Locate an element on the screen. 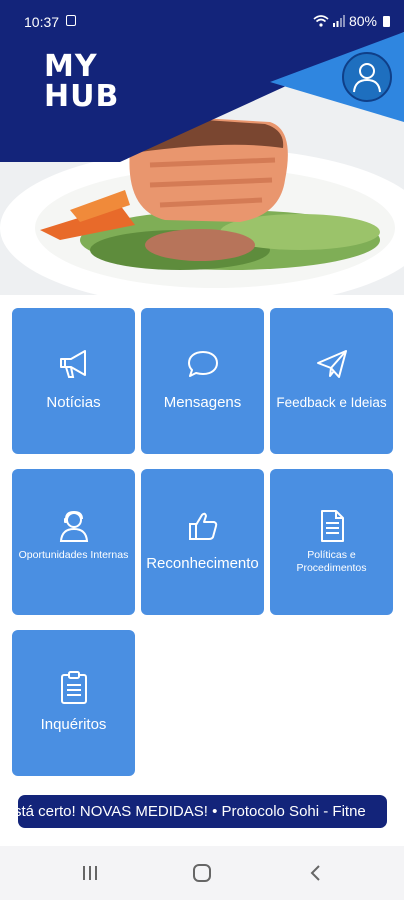 This screenshot has height=900, width=404. profile-avatar-button is located at coordinates (367, 77).